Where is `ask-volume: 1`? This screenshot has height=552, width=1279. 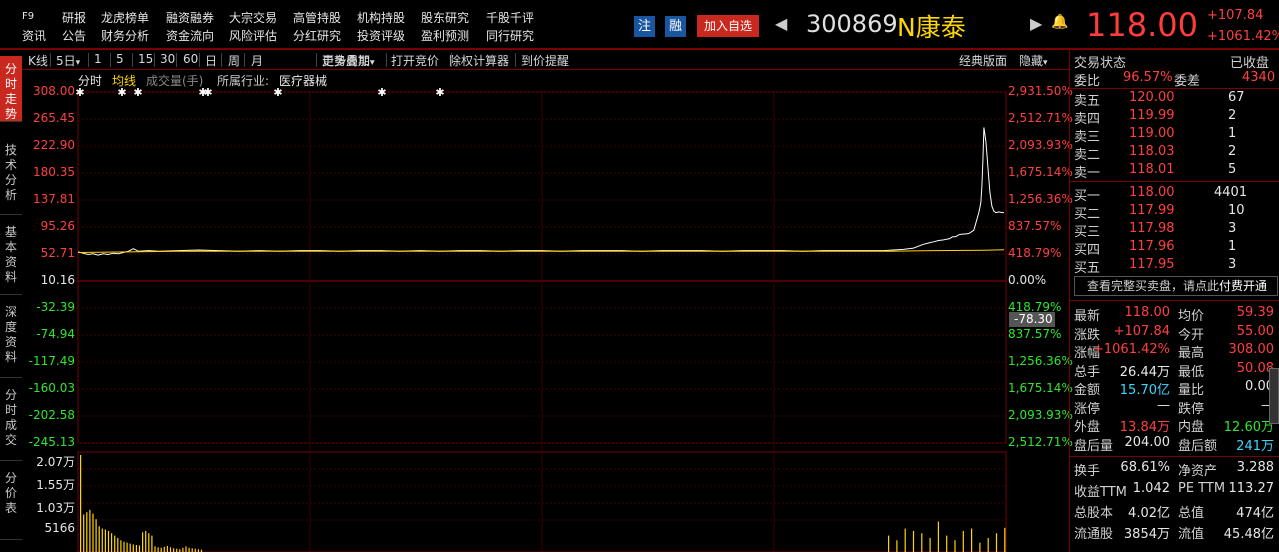 ask-volume: 1 is located at coordinates (1232, 133).